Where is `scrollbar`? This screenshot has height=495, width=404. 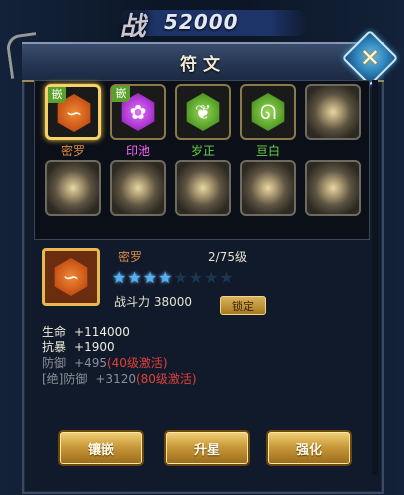
scrollbar is located at coordinates (375, 277).